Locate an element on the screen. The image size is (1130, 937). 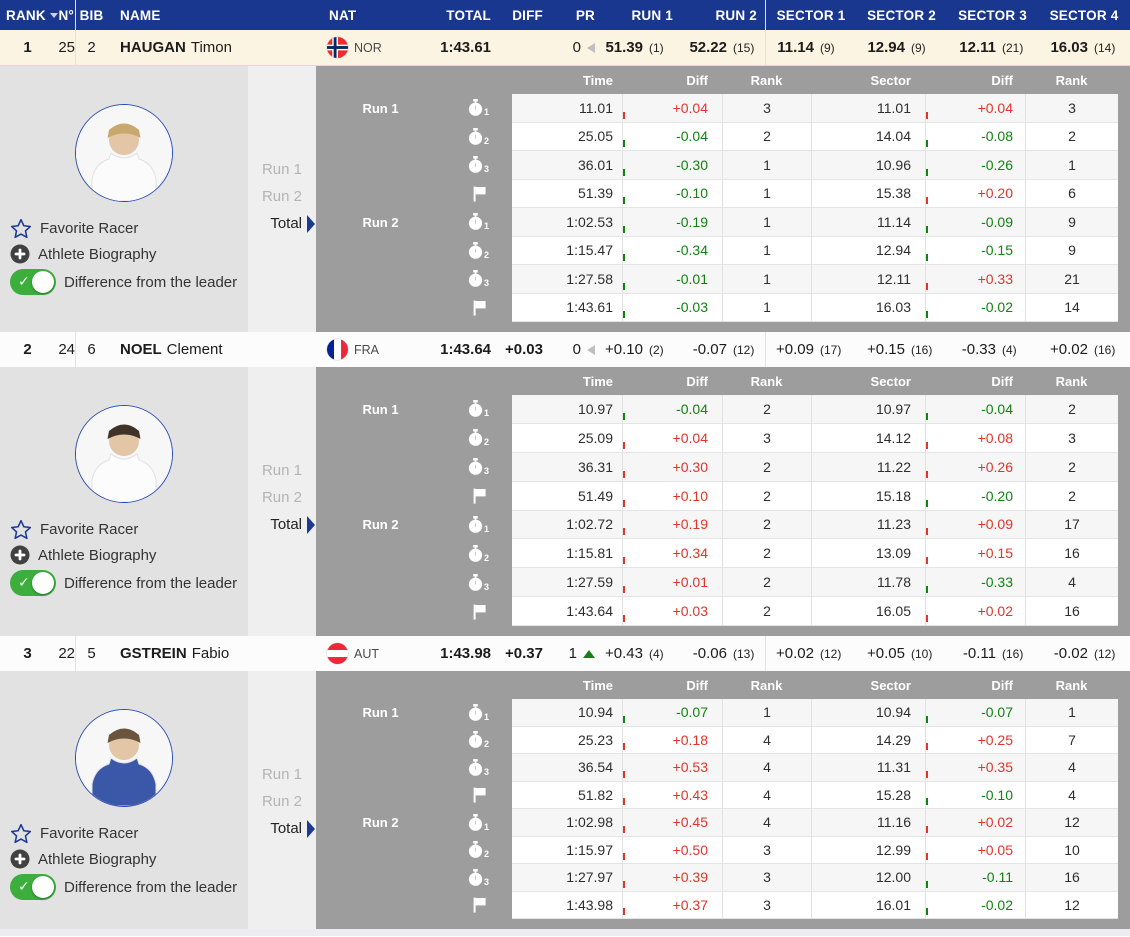
run1-result: +0.43 (4) is located at coordinates (634, 653).